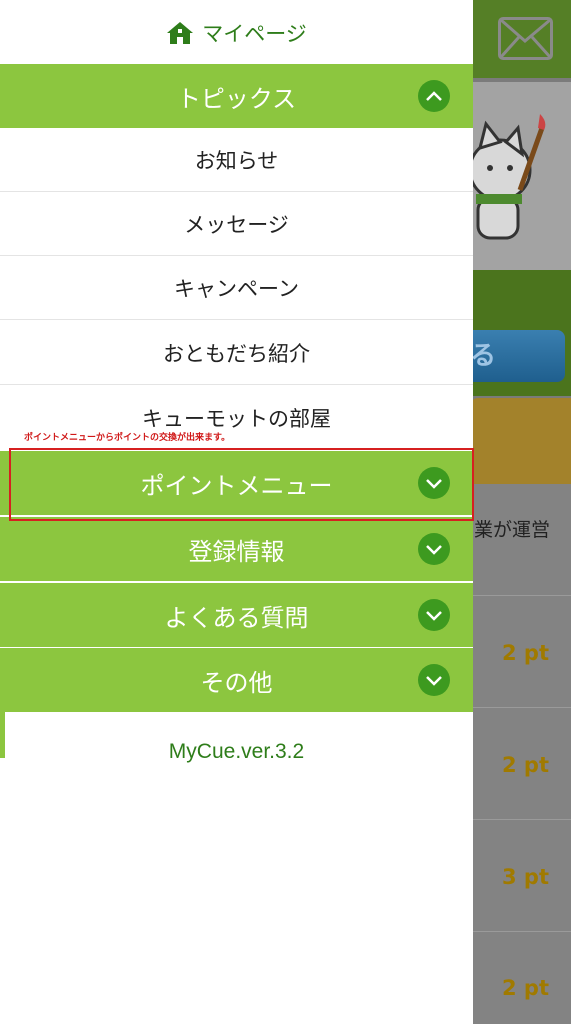  I want to click on others-section-header: その他, so click(236, 680).